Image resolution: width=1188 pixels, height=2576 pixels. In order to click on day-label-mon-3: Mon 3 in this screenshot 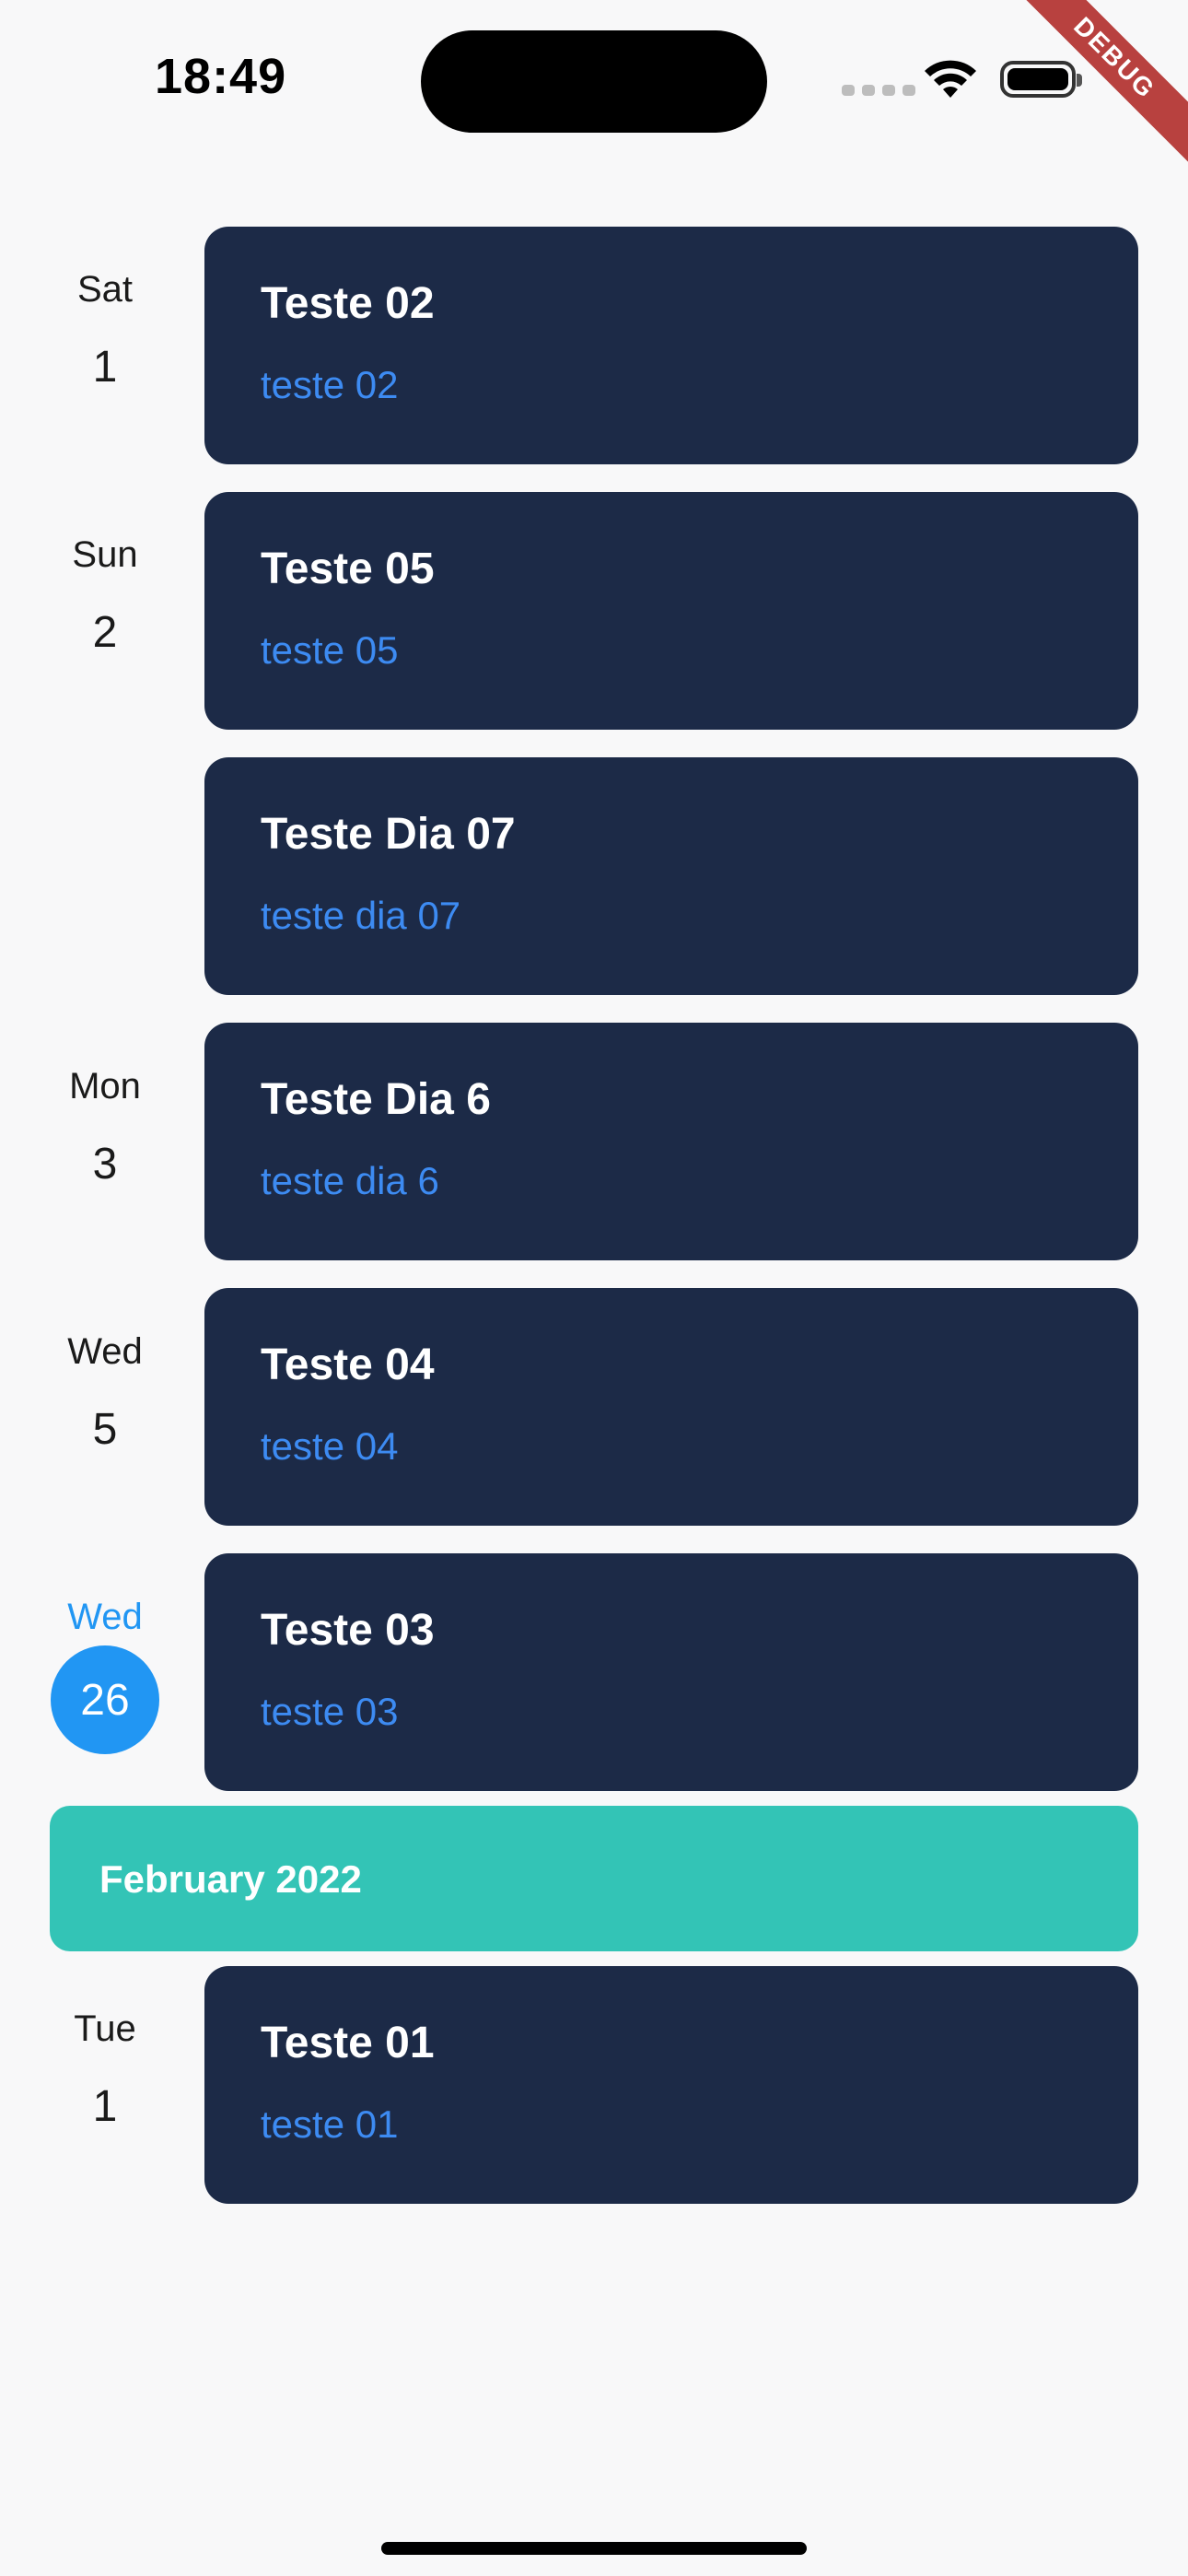, I will do `click(105, 1127)`.